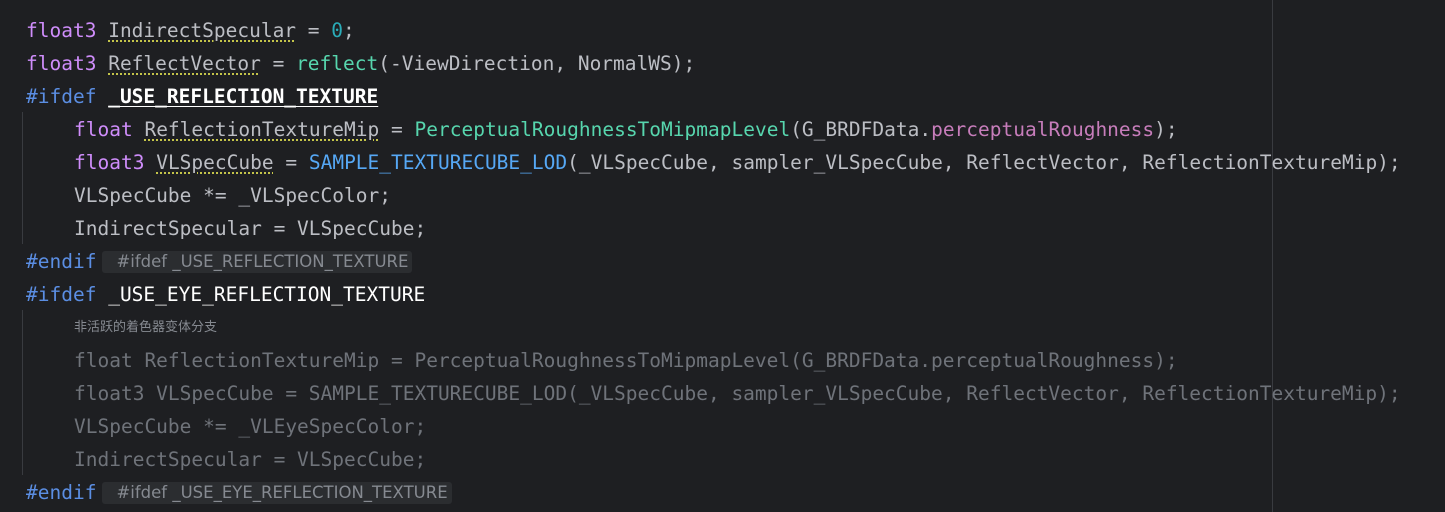 The width and height of the screenshot is (1445, 512). What do you see at coordinates (146, 327) in the screenshot?
I see `inactive-branch-label: 非活跃的着色器变体分支` at bounding box center [146, 327].